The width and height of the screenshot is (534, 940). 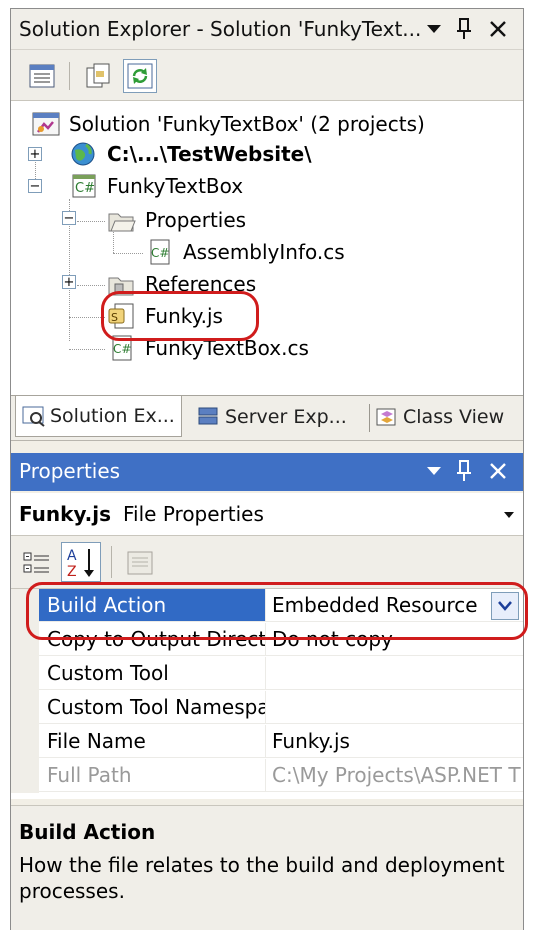 I want to click on property-row-custom-tool: Custom Tool, so click(x=267, y=674).